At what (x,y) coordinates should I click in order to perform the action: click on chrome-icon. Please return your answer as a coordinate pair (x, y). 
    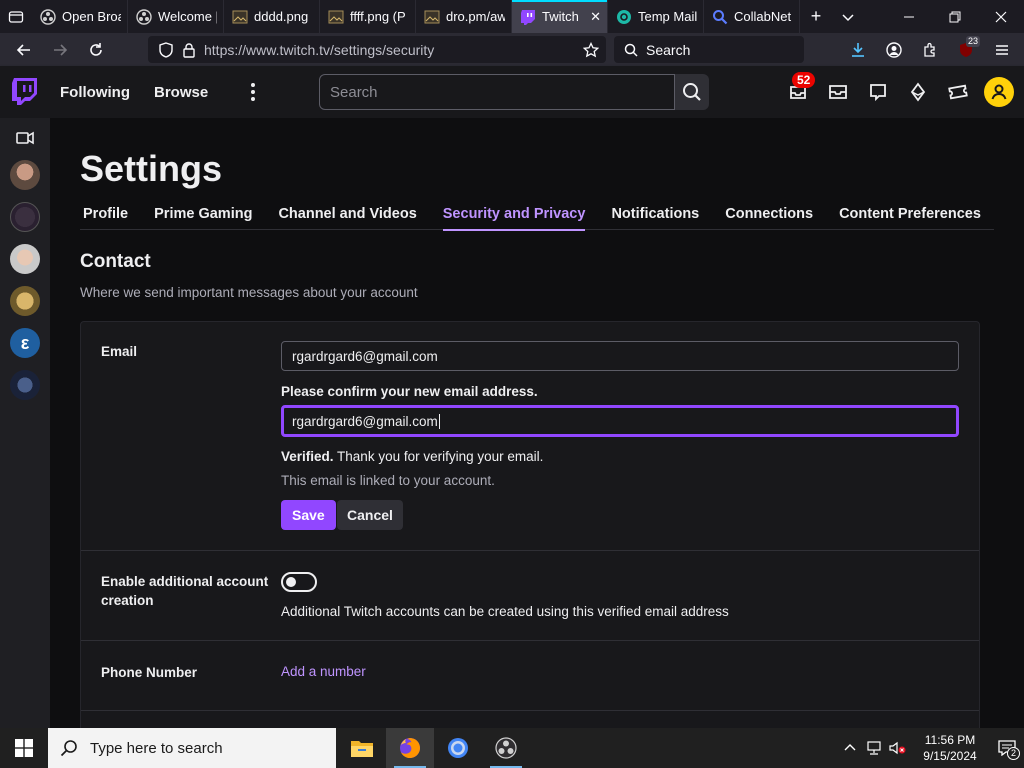
    Looking at the image, I should click on (458, 748).